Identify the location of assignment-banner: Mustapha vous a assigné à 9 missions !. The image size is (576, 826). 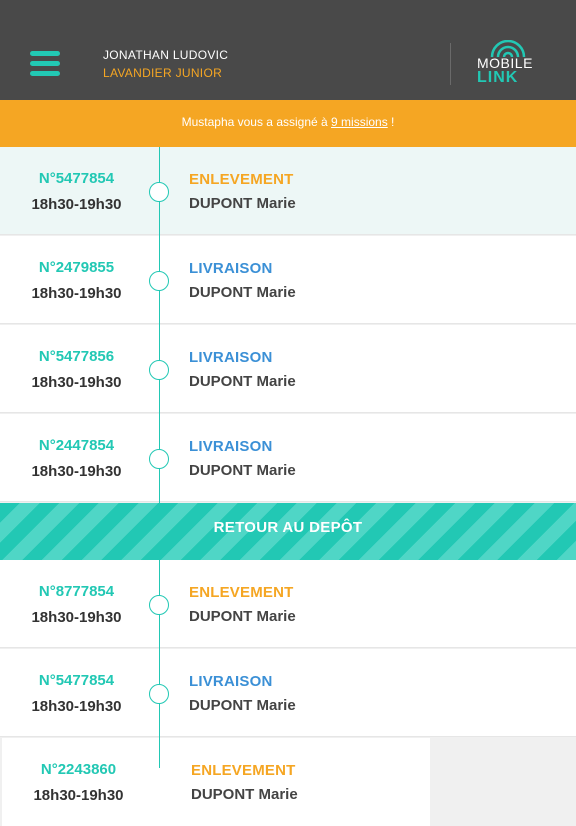
(288, 123).